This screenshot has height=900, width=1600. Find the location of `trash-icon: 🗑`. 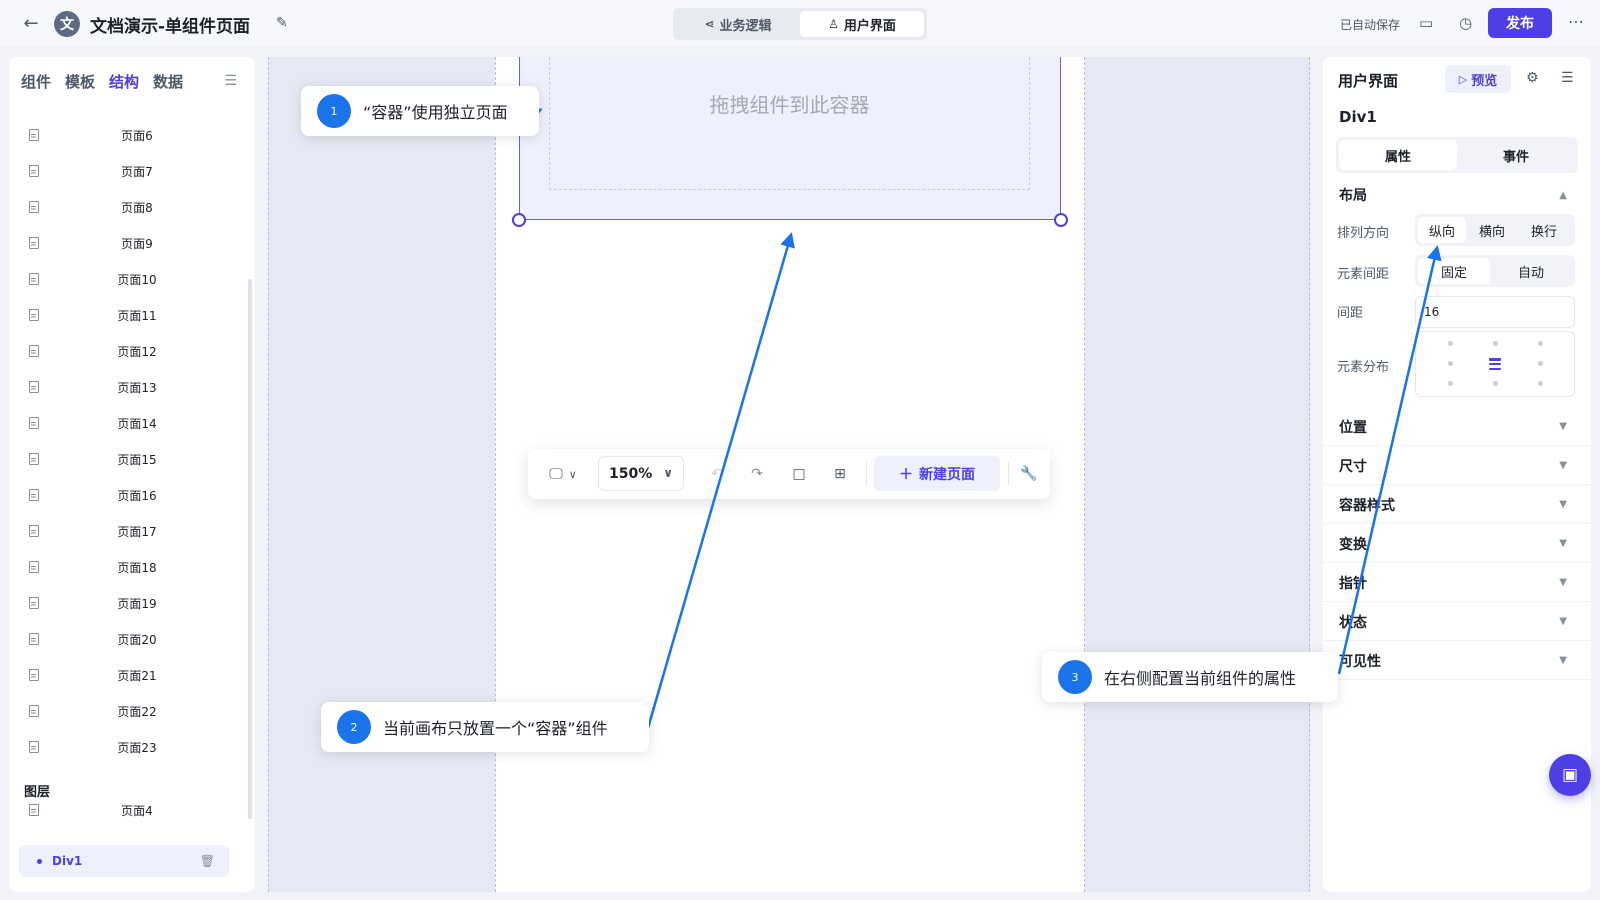

trash-icon: 🗑 is located at coordinates (207, 861).